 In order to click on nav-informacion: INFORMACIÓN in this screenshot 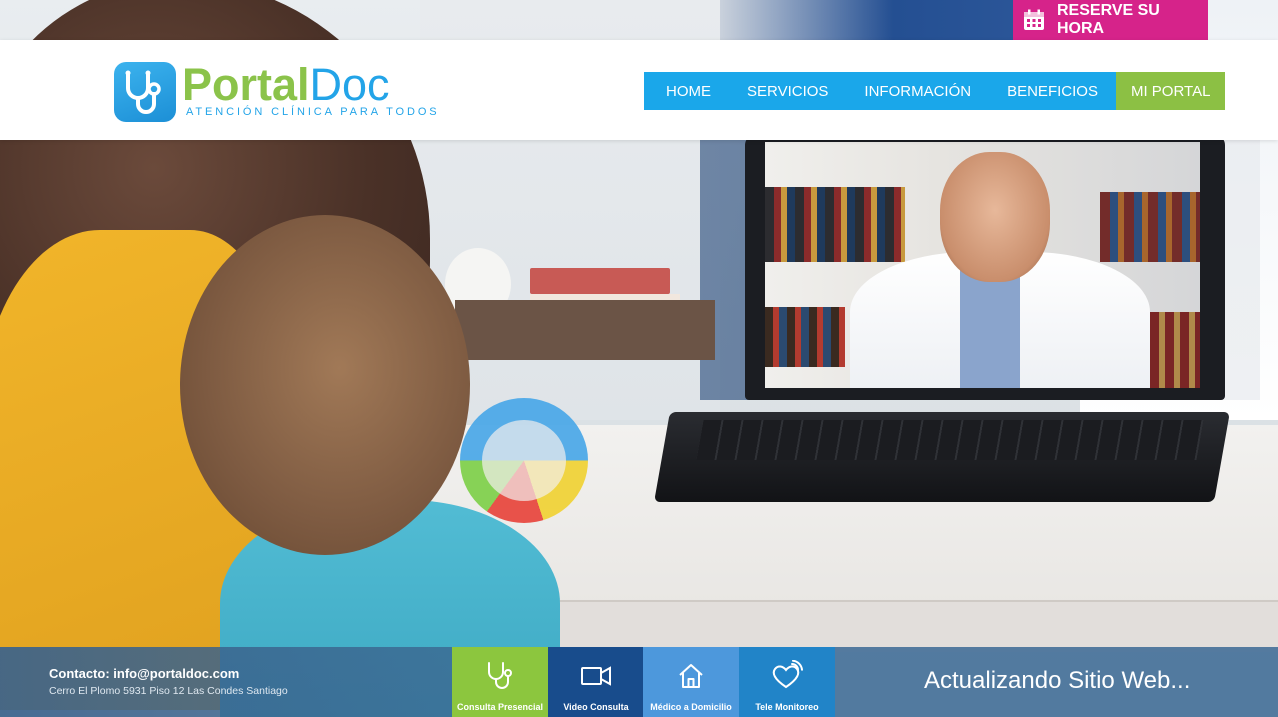, I will do `click(918, 91)`.